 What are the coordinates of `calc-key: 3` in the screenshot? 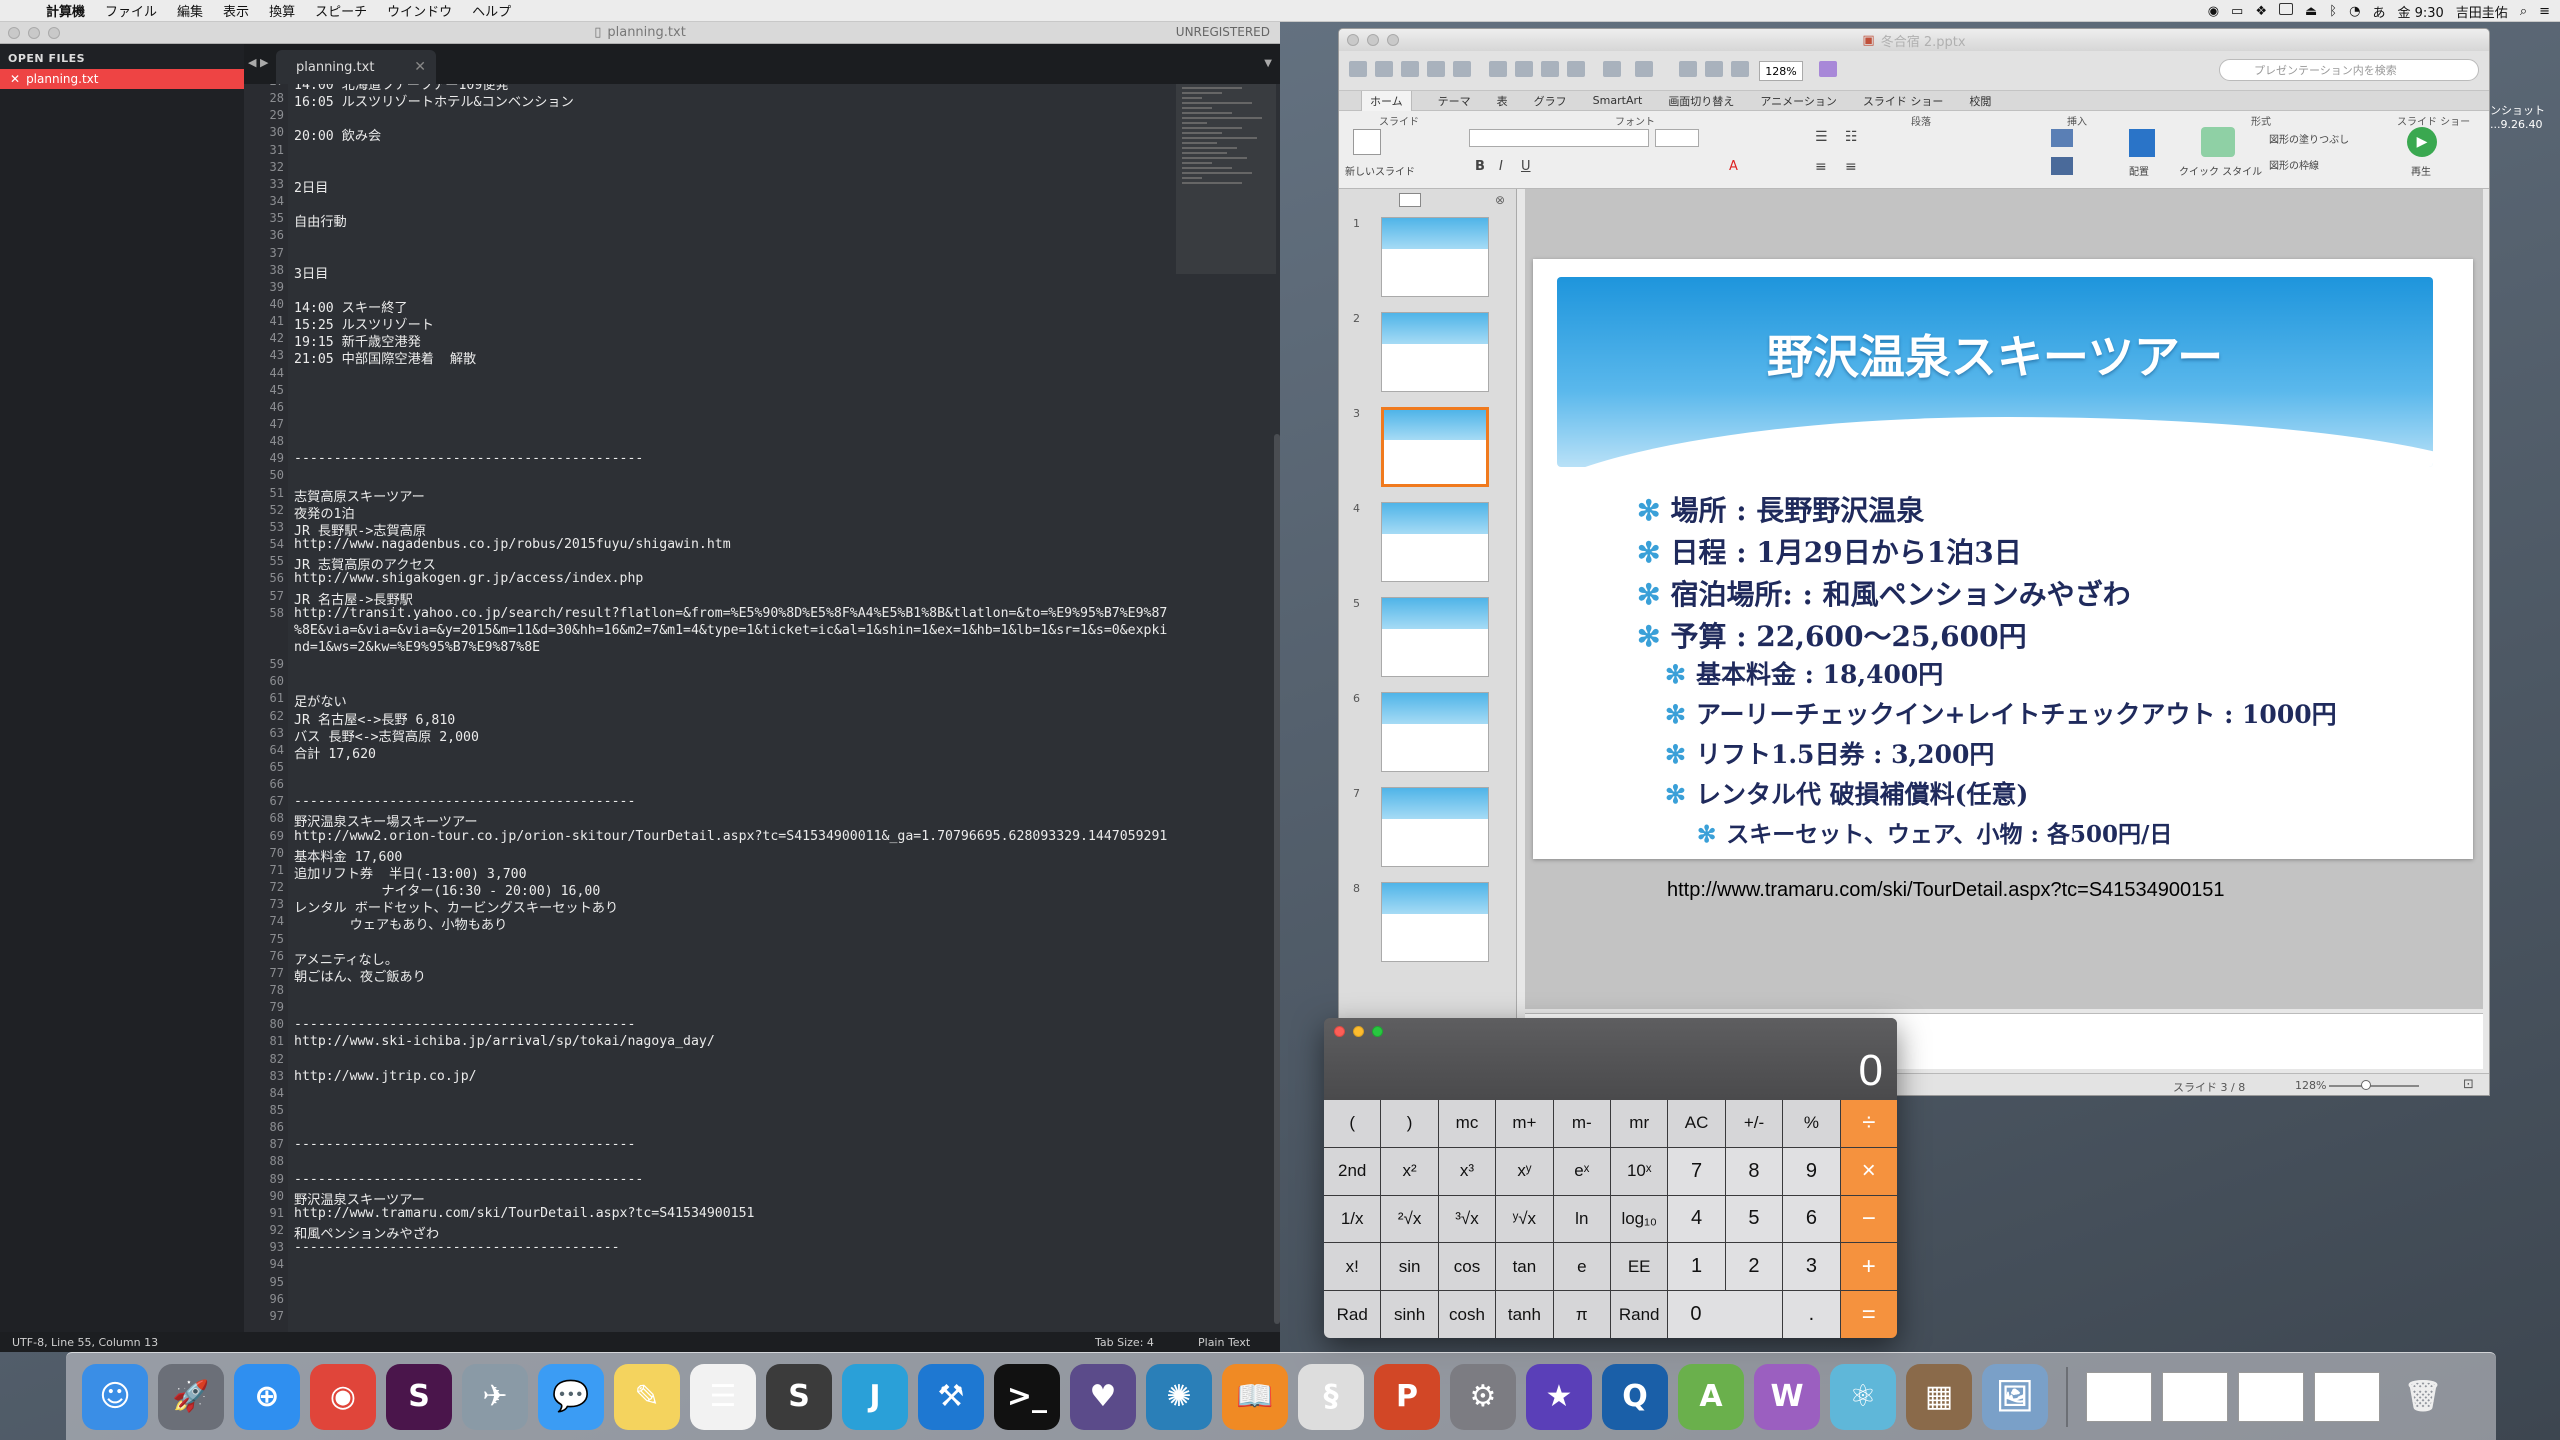 It's located at (1811, 1267).